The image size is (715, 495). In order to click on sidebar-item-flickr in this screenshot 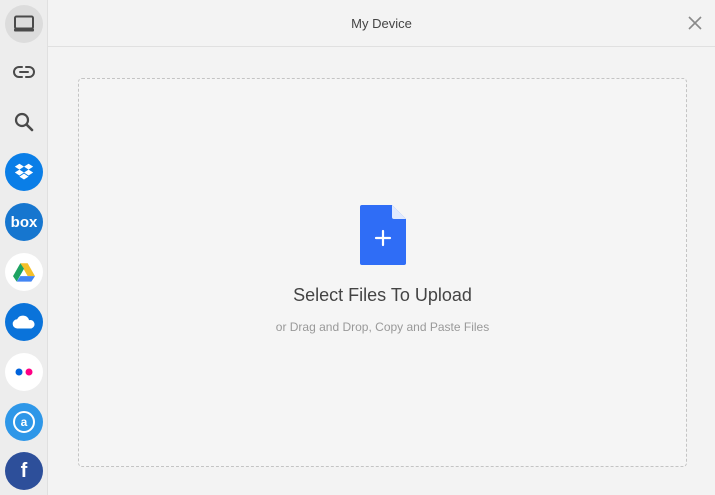, I will do `click(24, 372)`.